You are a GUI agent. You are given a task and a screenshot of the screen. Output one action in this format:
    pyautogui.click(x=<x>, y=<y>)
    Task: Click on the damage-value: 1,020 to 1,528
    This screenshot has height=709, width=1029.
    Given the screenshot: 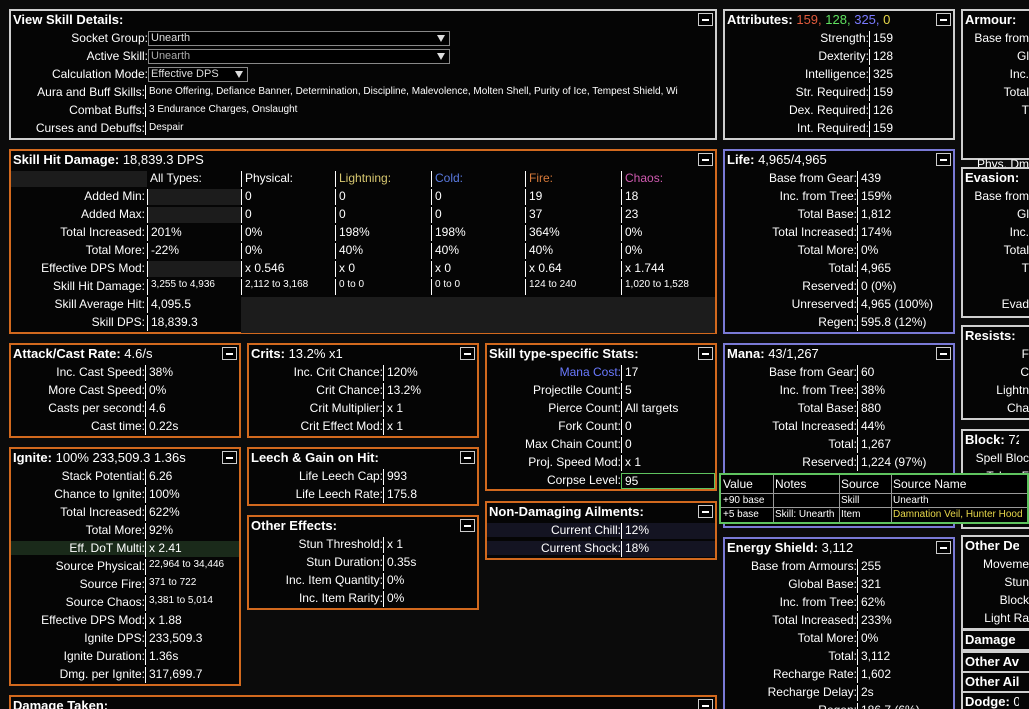 What is the action you would take?
    pyautogui.click(x=668, y=287)
    